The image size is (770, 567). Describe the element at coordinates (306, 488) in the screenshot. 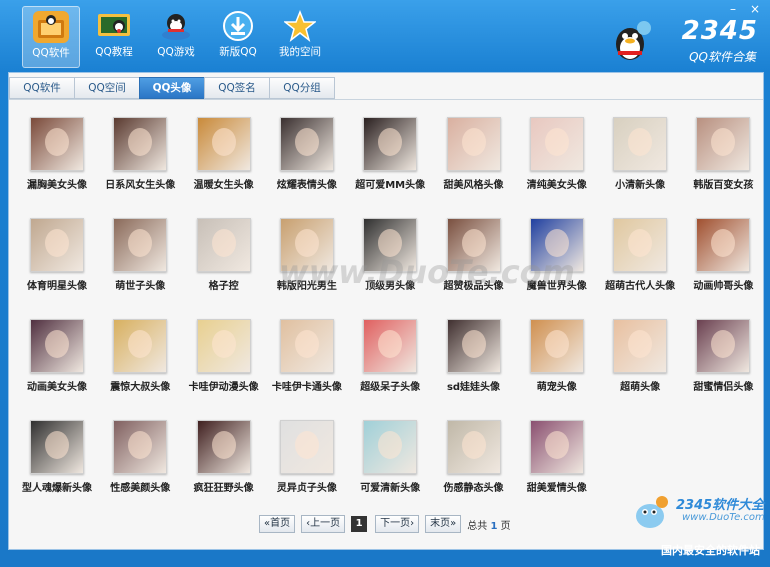

I see `avatar-caption: 灵异贞子头像` at that location.